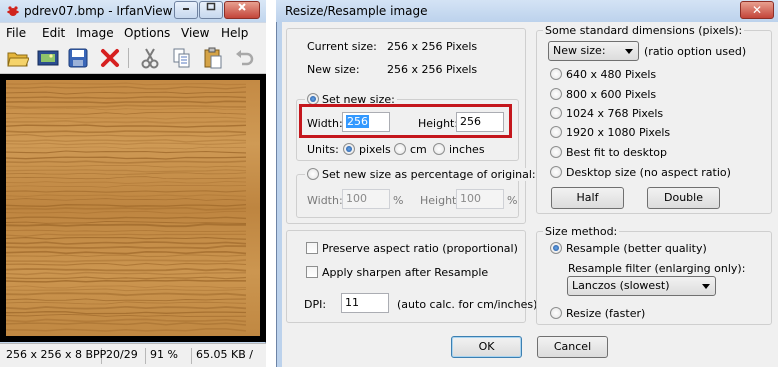 The image size is (778, 367). Describe the element at coordinates (556, 248) in the screenshot. I see `resample-radio` at that location.